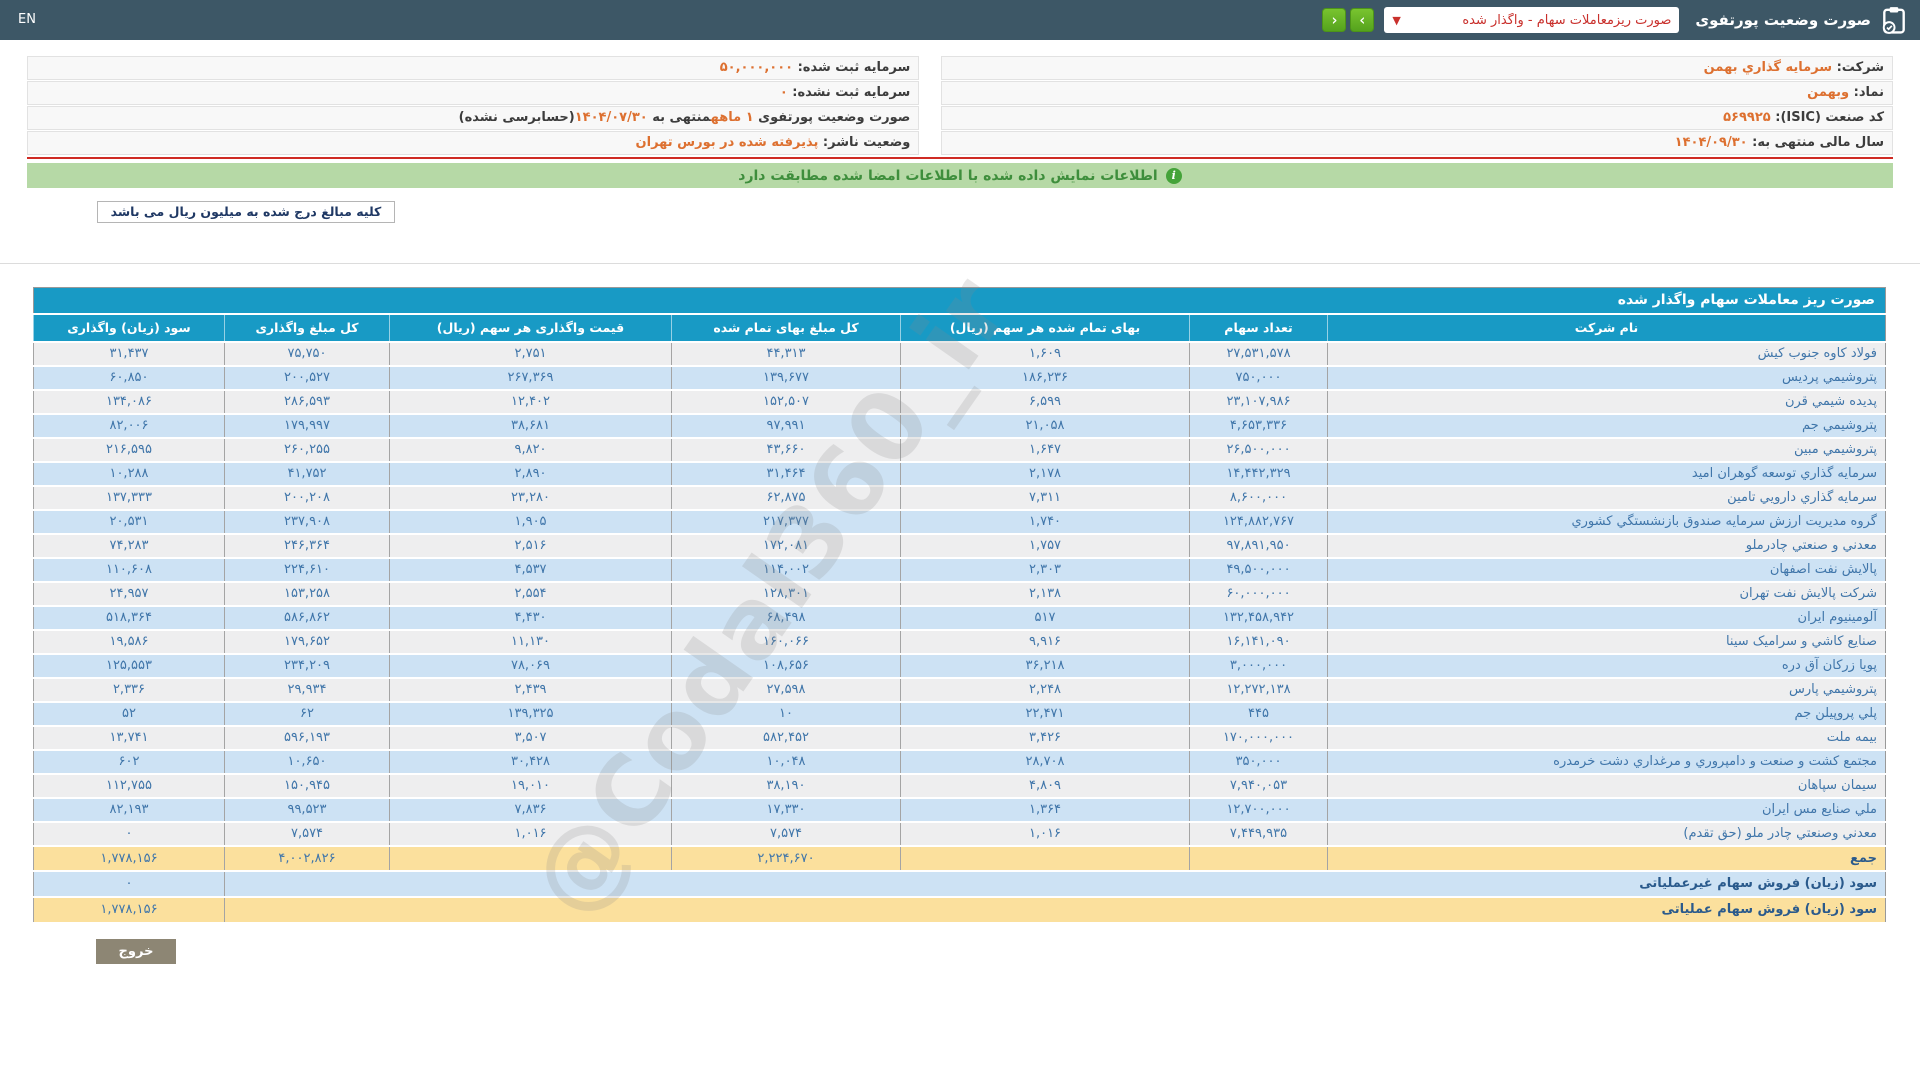 This screenshot has width=1920, height=1080. Describe the element at coordinates (128, 910) in the screenshot. I see `footer-value-cell: ۱,۷۷۸,۱۵۶` at that location.